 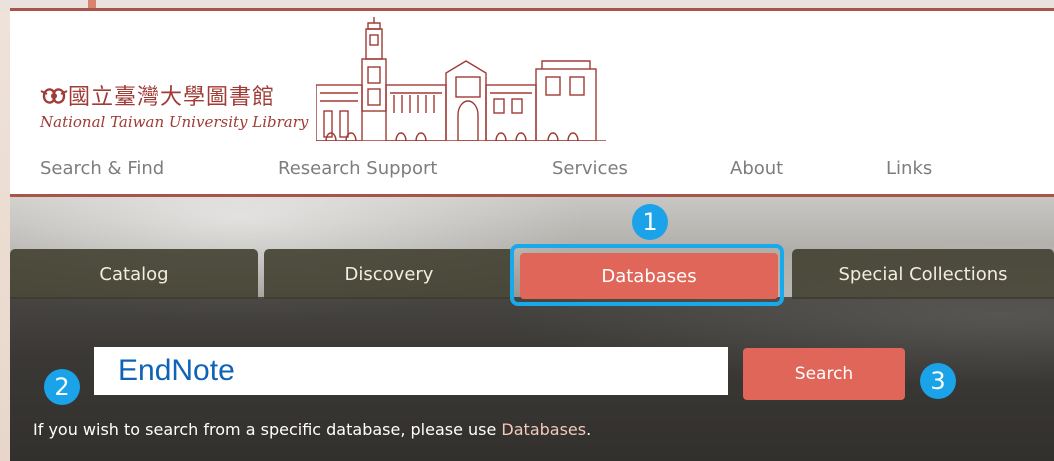 What do you see at coordinates (461, 79) in the screenshot?
I see `library-building-logo-icon` at bounding box center [461, 79].